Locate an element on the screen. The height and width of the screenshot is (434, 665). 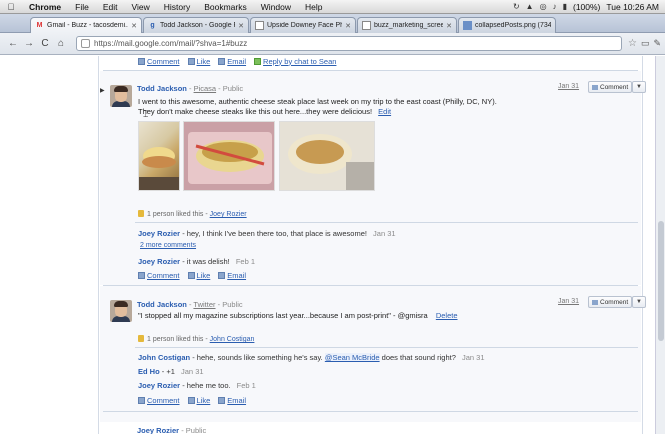
more-comments-link: 2 more comments is located at coordinates (168, 245).